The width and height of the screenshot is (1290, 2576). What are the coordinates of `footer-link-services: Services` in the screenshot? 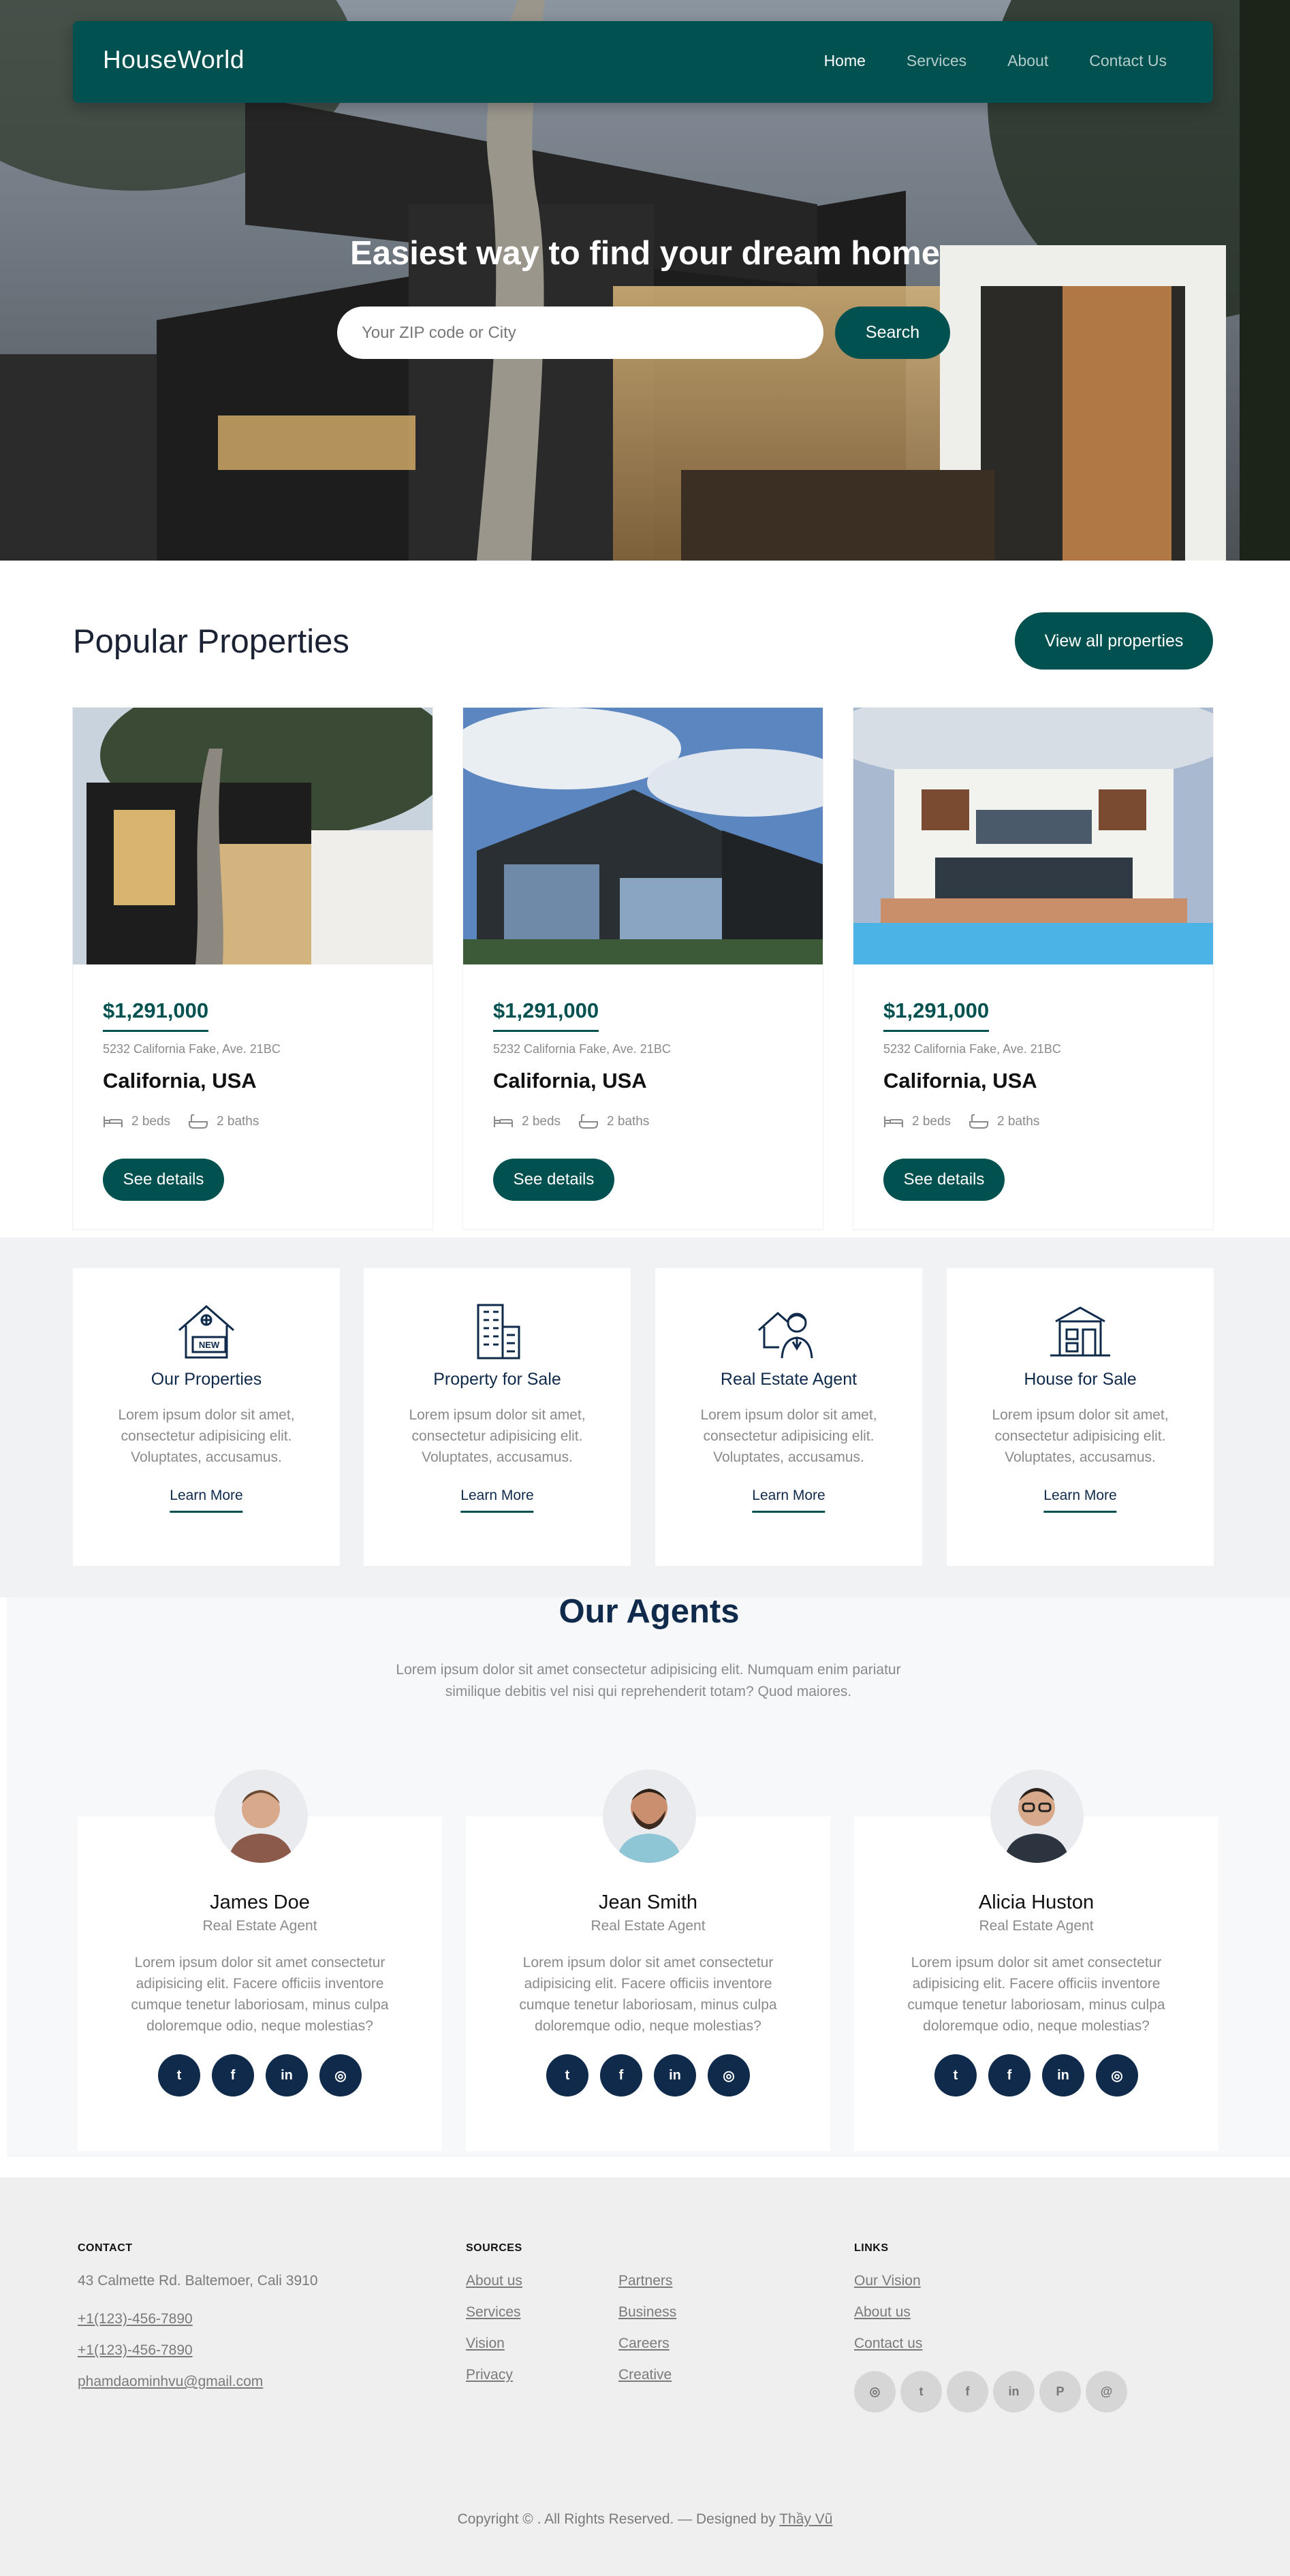 It's located at (493, 2312).